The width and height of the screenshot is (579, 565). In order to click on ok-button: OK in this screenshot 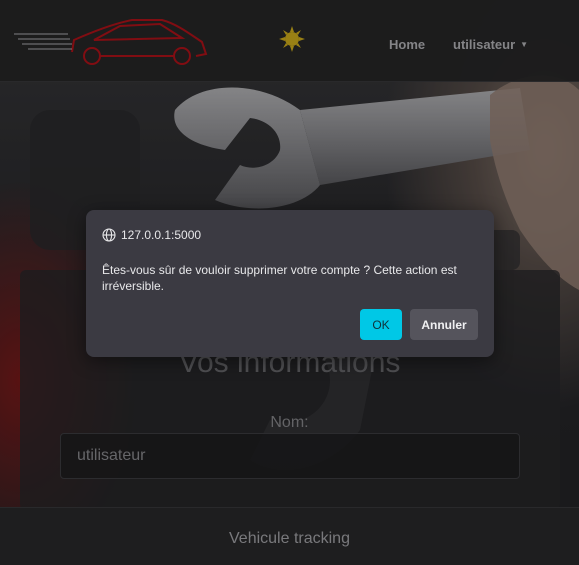, I will do `click(381, 324)`.